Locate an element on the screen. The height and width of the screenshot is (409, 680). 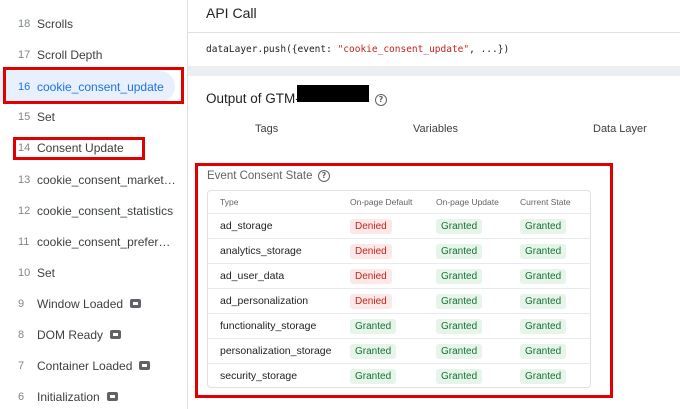
event-item-set: 15 Set is located at coordinates (94, 116).